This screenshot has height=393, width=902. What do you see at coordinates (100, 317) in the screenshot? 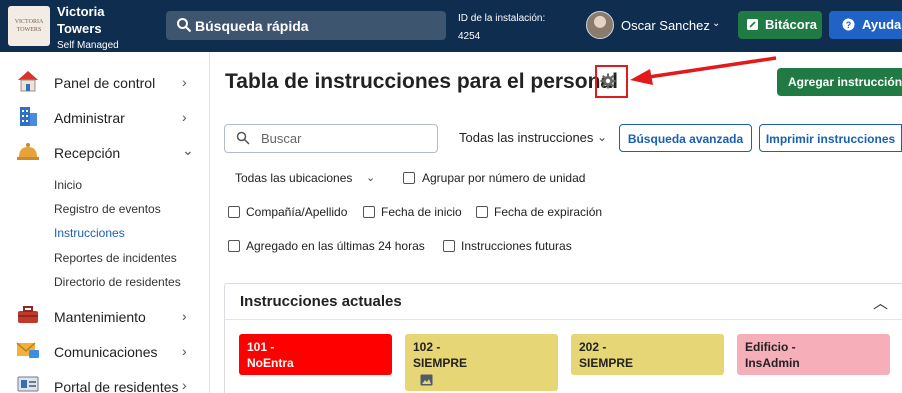
I see `sidebar-item-label: Mantenimiento` at bounding box center [100, 317].